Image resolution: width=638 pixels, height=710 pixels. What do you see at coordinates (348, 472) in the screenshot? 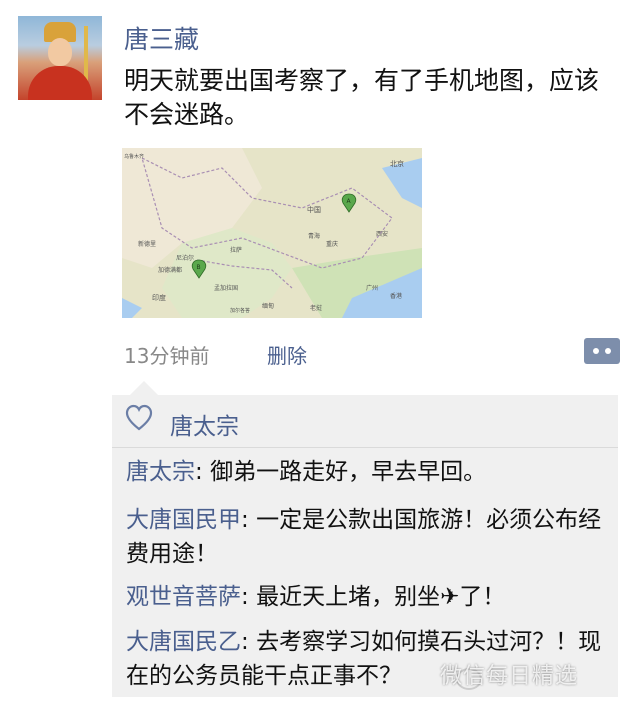
I see `comment-text: 御弟一路走好，早去早回。` at bounding box center [348, 472].